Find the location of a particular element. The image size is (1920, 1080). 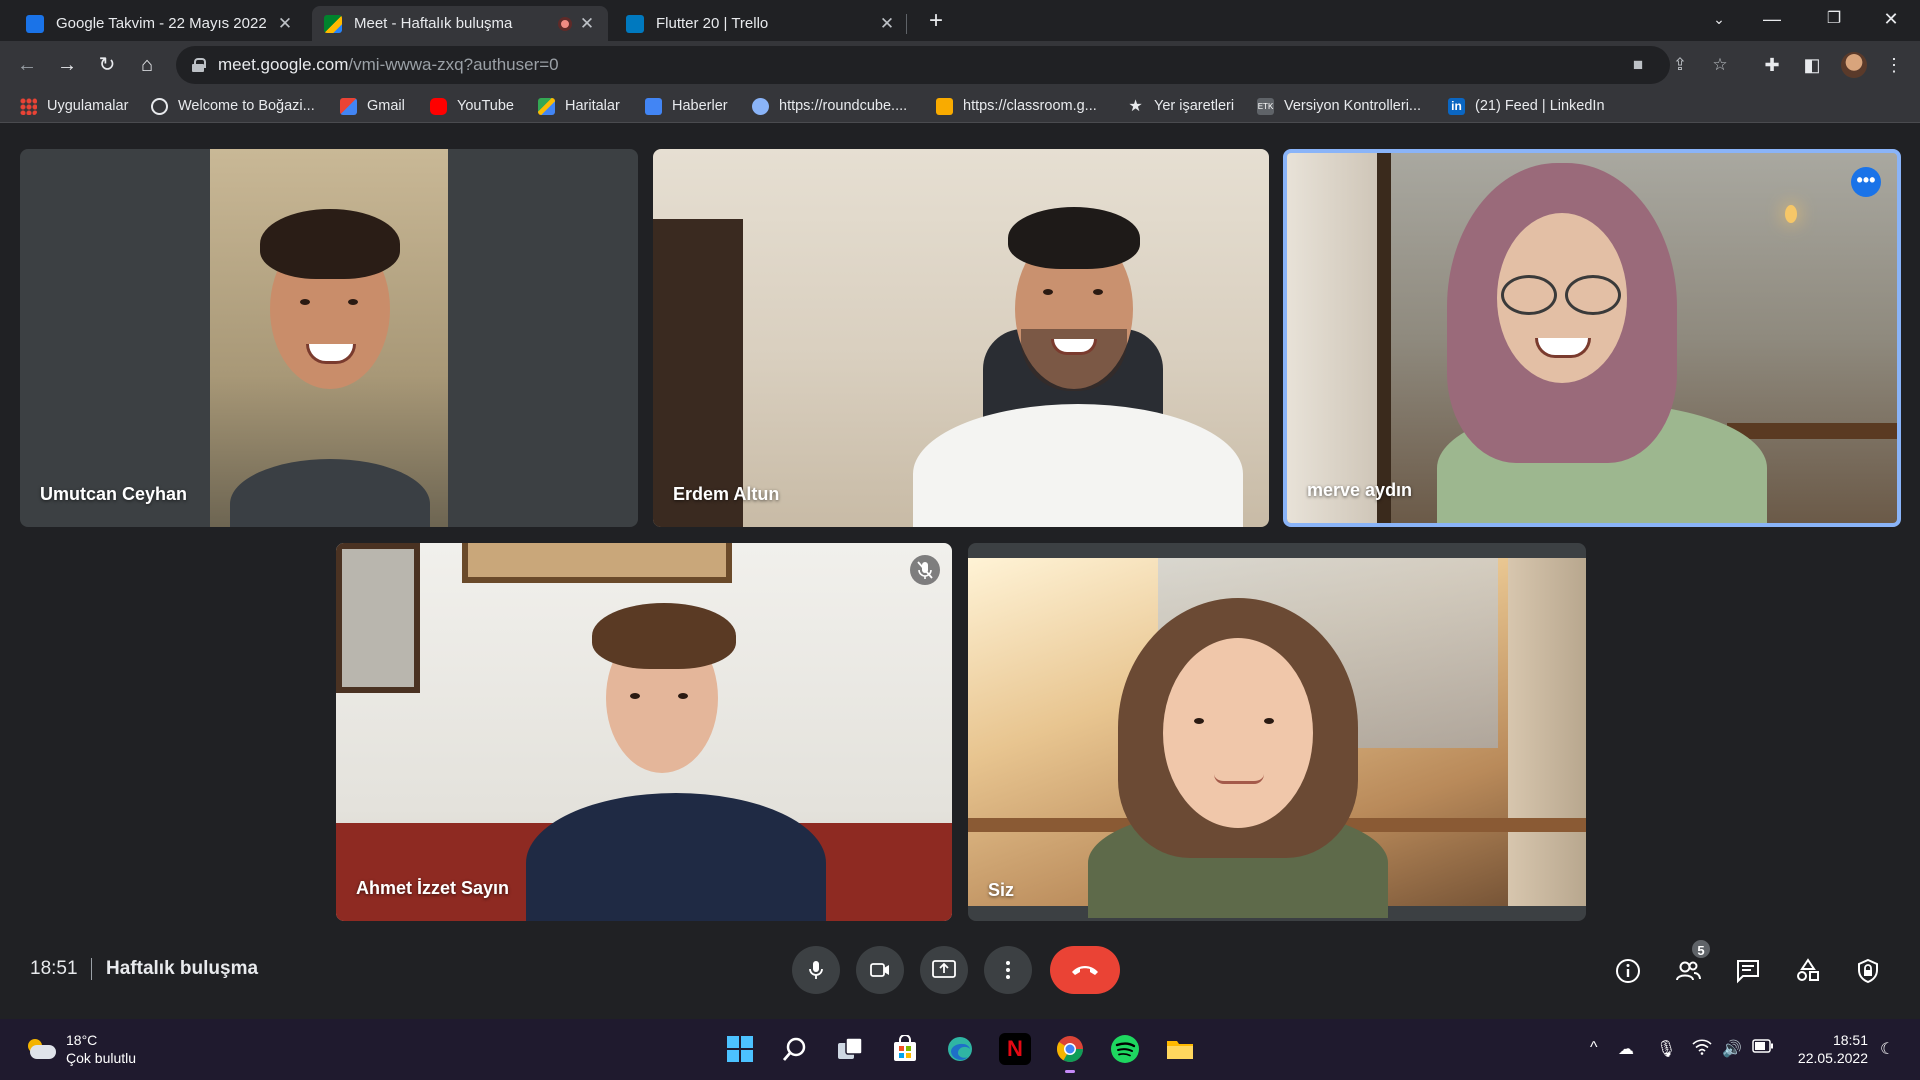

bookmark-news: Haberler is located at coordinates (686, 106).